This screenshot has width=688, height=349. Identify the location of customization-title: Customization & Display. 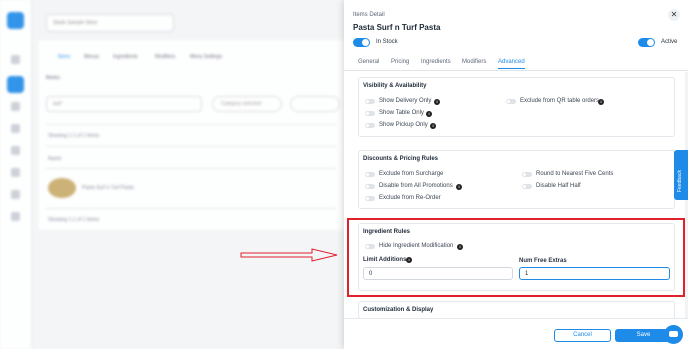
(398, 310).